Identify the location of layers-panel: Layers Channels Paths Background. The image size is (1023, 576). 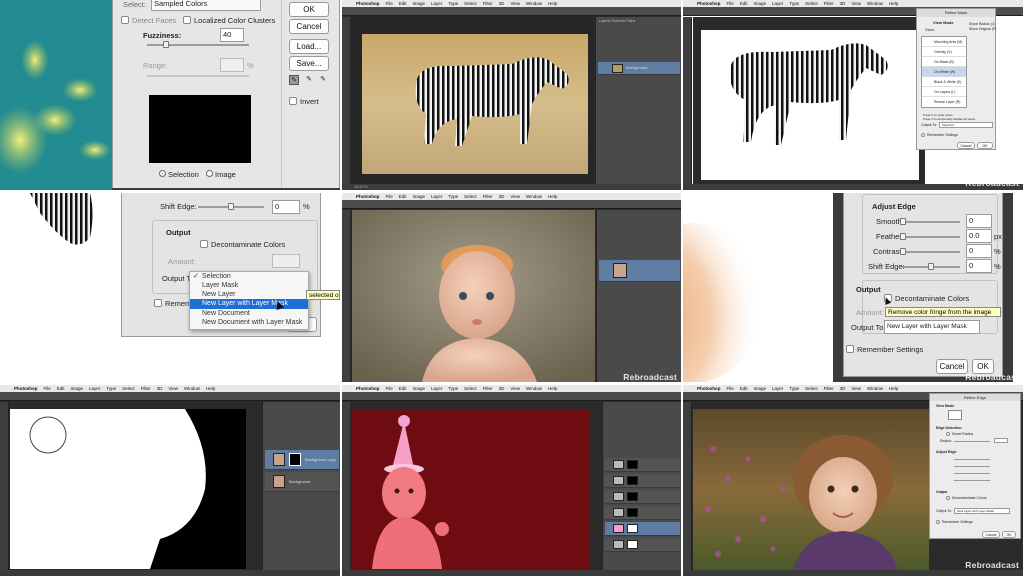
(638, 101).